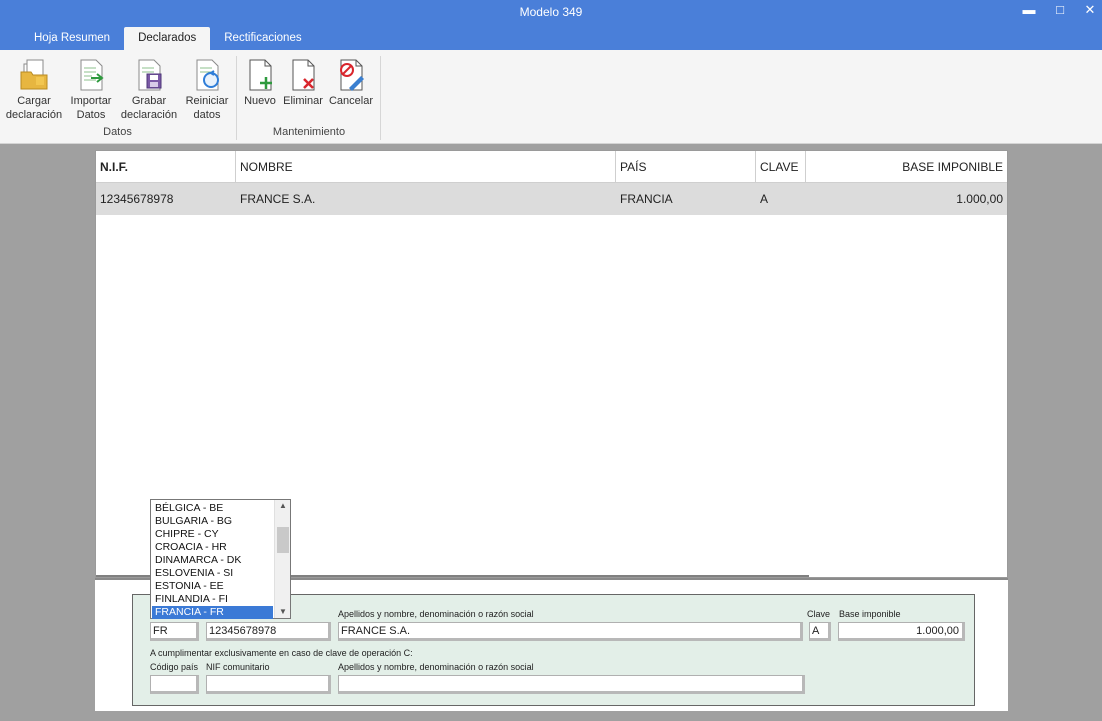  Describe the element at coordinates (212, 586) in the screenshot. I see `dropdown-option: ESTONIA - EE` at that location.